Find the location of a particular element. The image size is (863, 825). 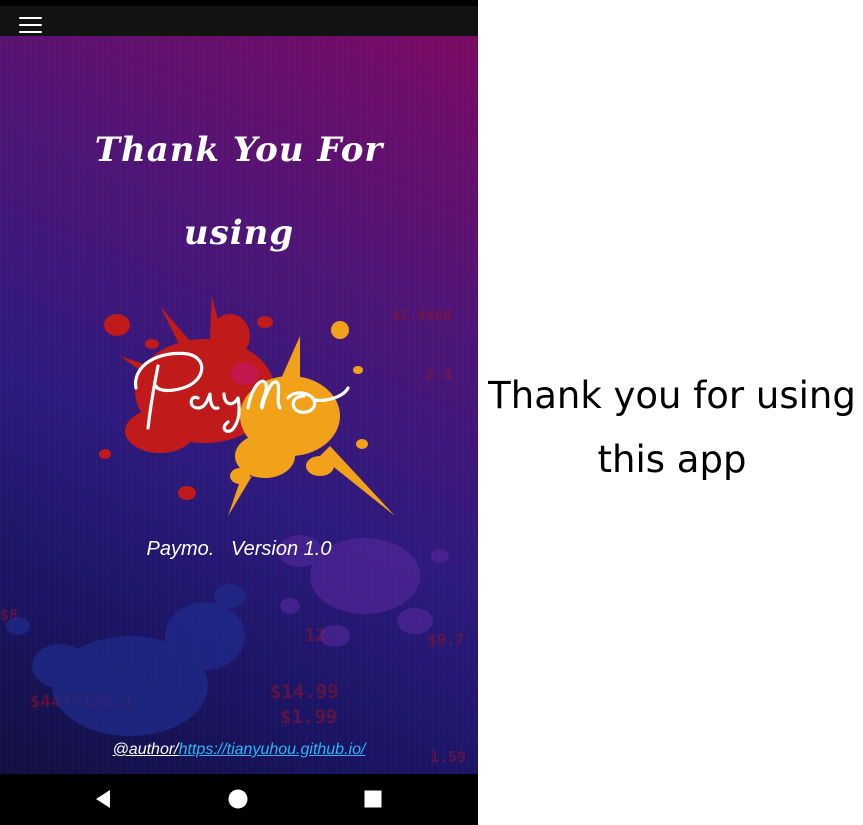

paymo-logo is located at coordinates (242, 392).